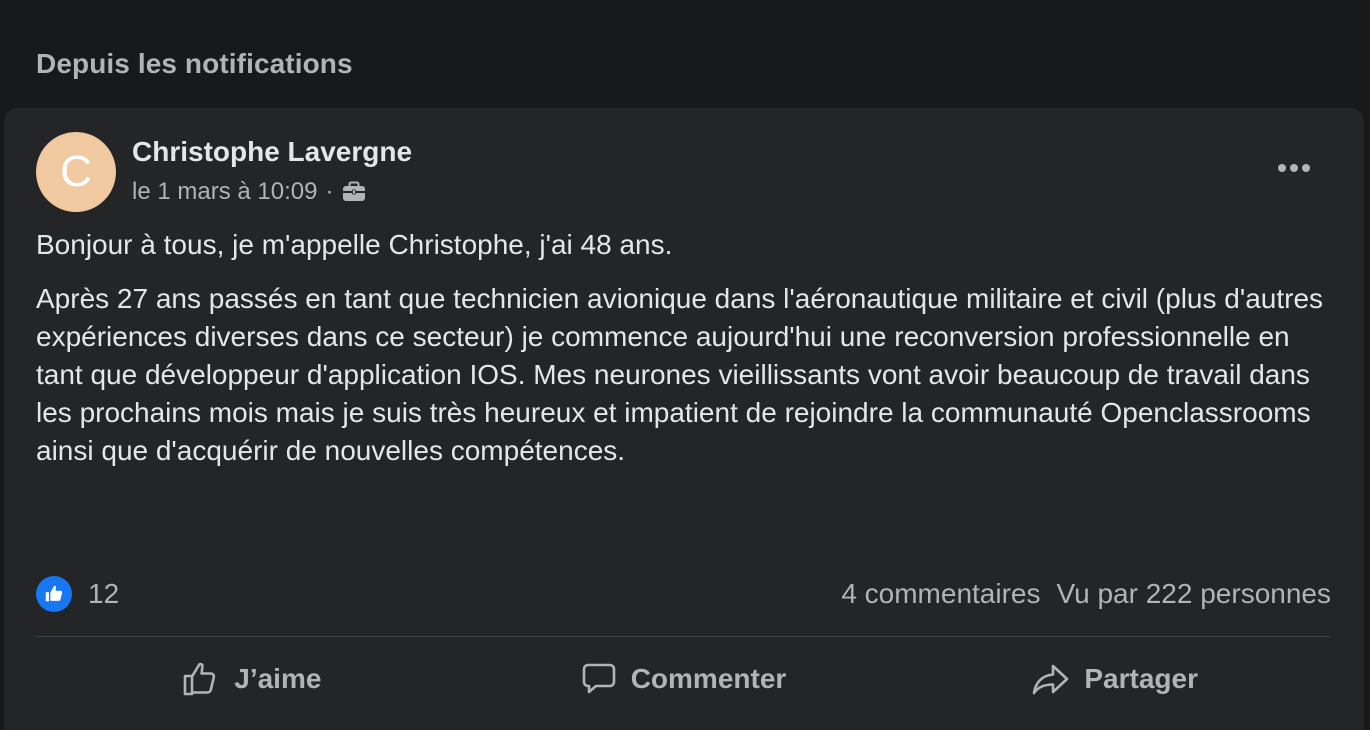 The height and width of the screenshot is (730, 1370). I want to click on more-options-button, so click(1294, 168).